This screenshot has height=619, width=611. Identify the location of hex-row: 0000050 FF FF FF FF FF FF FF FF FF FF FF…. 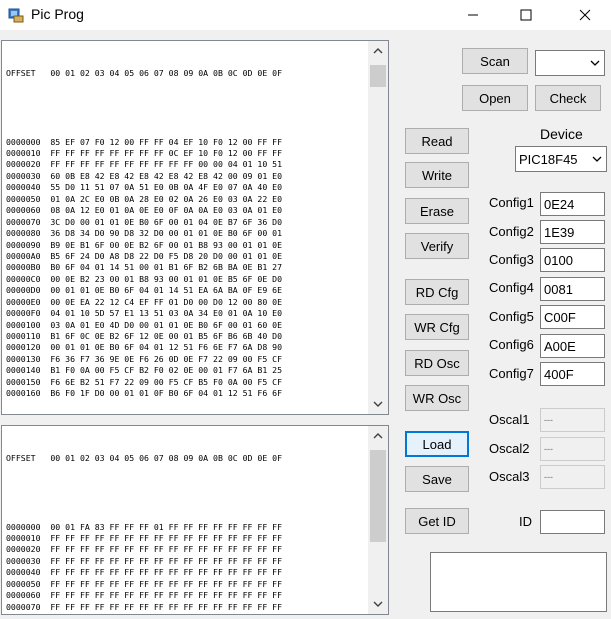
(144, 583).